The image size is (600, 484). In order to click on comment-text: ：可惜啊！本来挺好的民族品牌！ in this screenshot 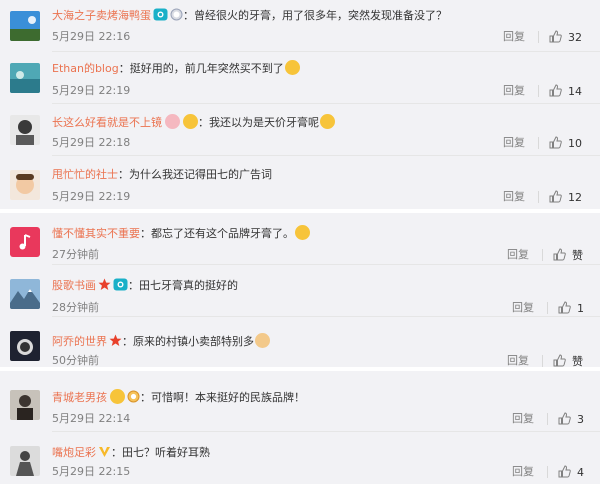, I will do `click(222, 397)`.